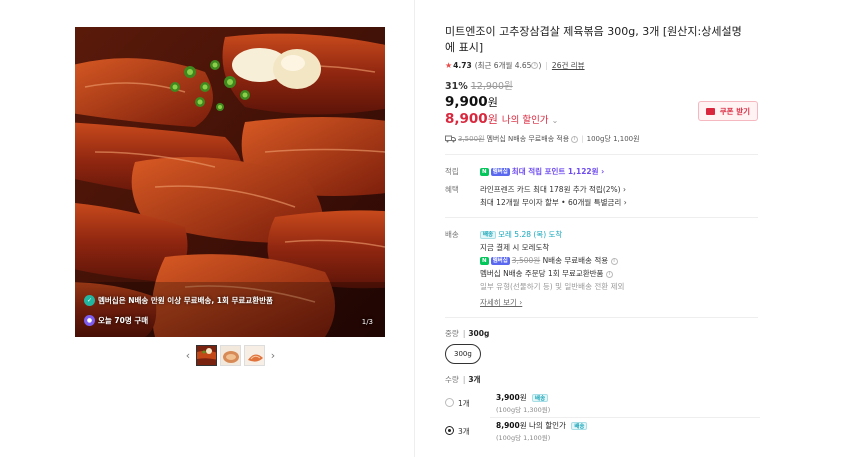 The width and height of the screenshot is (850, 457). What do you see at coordinates (89, 320) in the screenshot?
I see `bag-icon: ●` at bounding box center [89, 320].